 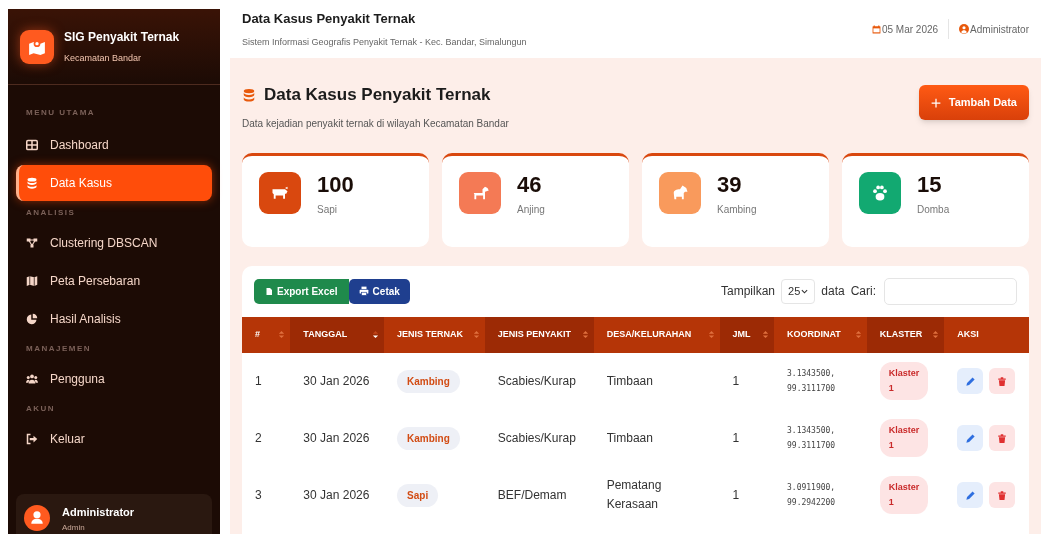 I want to click on column-header: #, so click(x=266, y=334).